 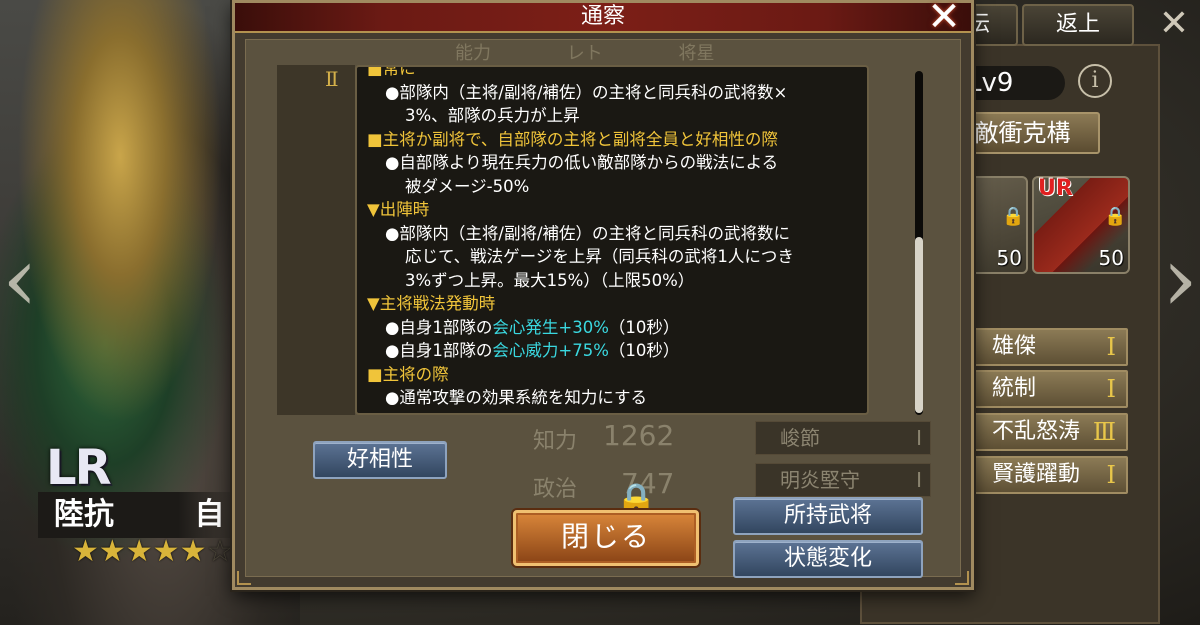 I want to click on level-roman: Ⅱ, so click(x=332, y=79).